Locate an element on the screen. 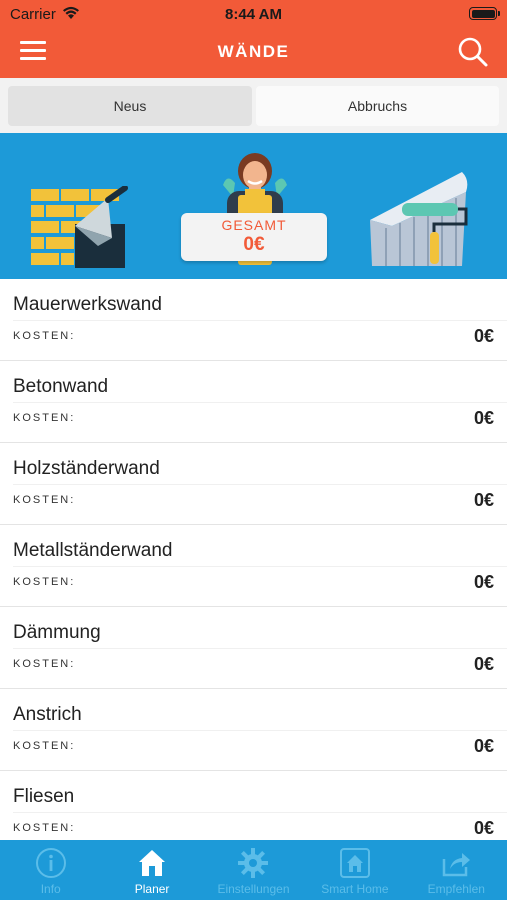 The image size is (507, 900). tab-smart-home: Smart Home is located at coordinates (354, 870).